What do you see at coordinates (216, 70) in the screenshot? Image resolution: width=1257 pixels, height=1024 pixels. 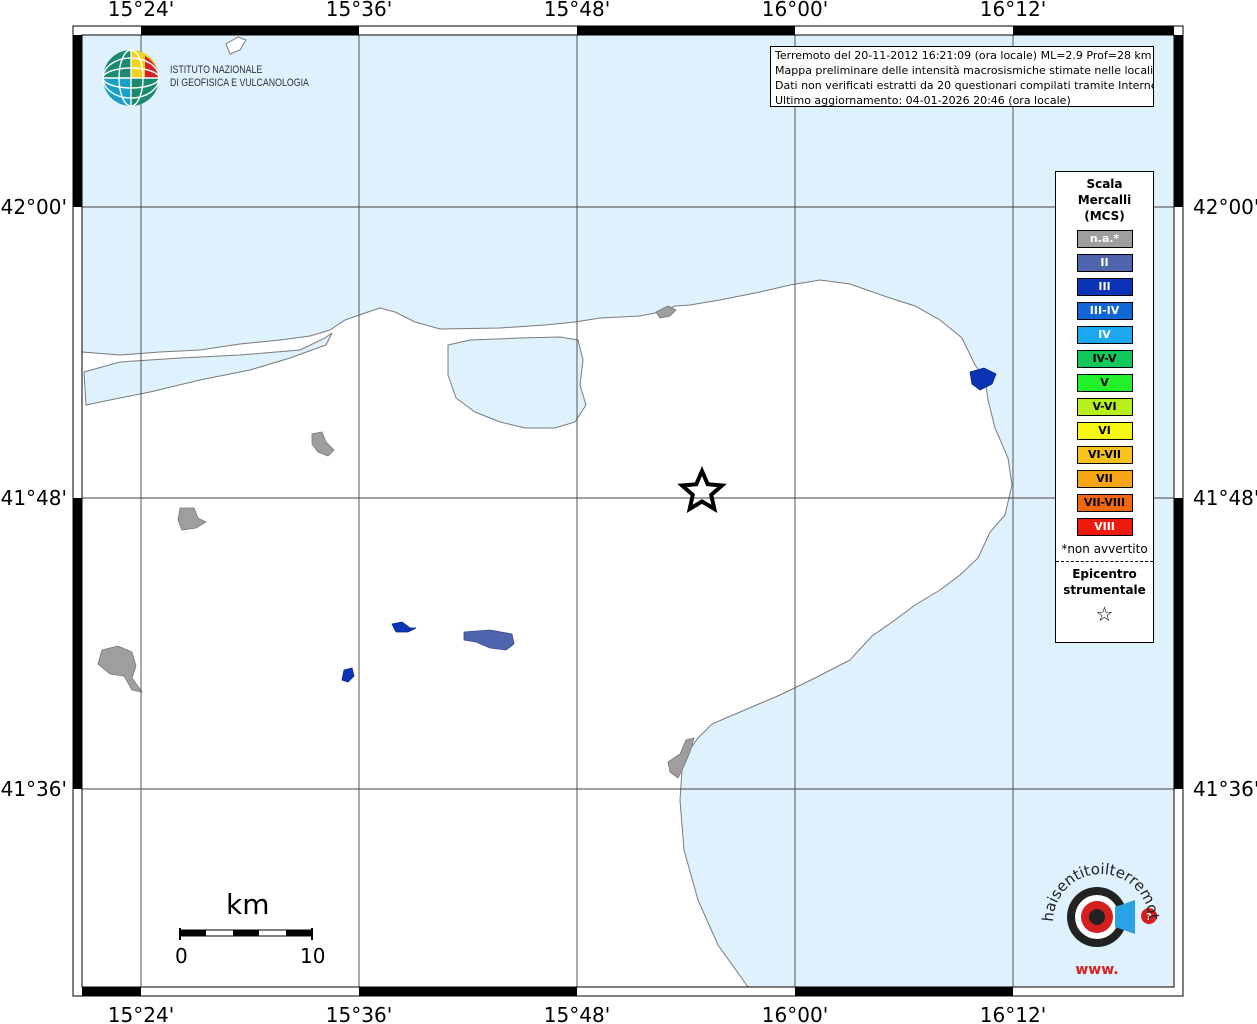 I see `logo-line: ISTITUTO NAZIONALE` at bounding box center [216, 70].